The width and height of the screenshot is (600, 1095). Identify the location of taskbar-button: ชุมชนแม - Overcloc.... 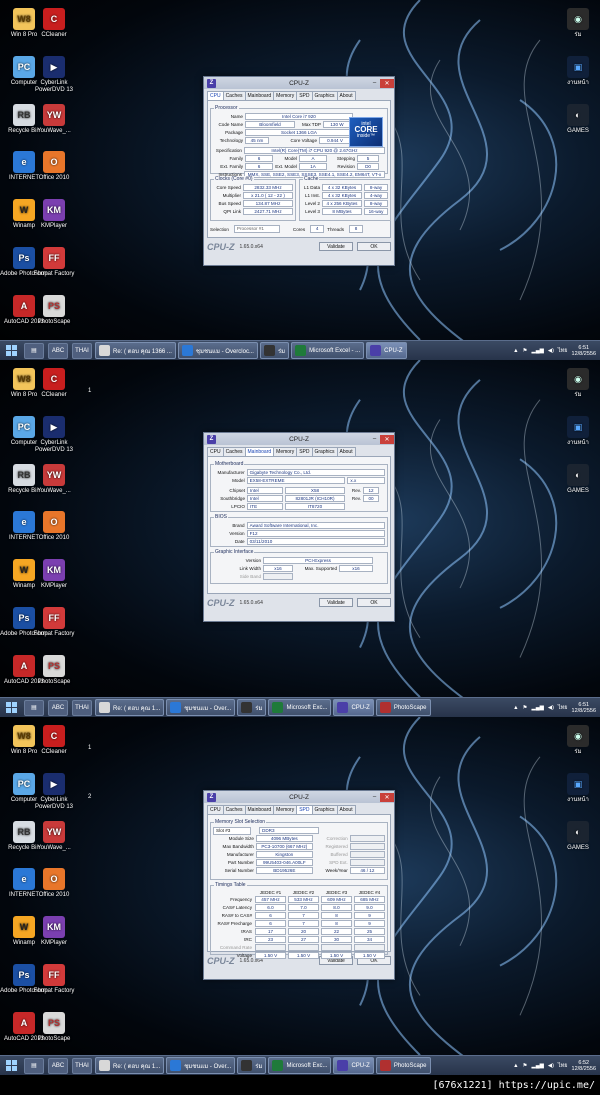
(217, 350).